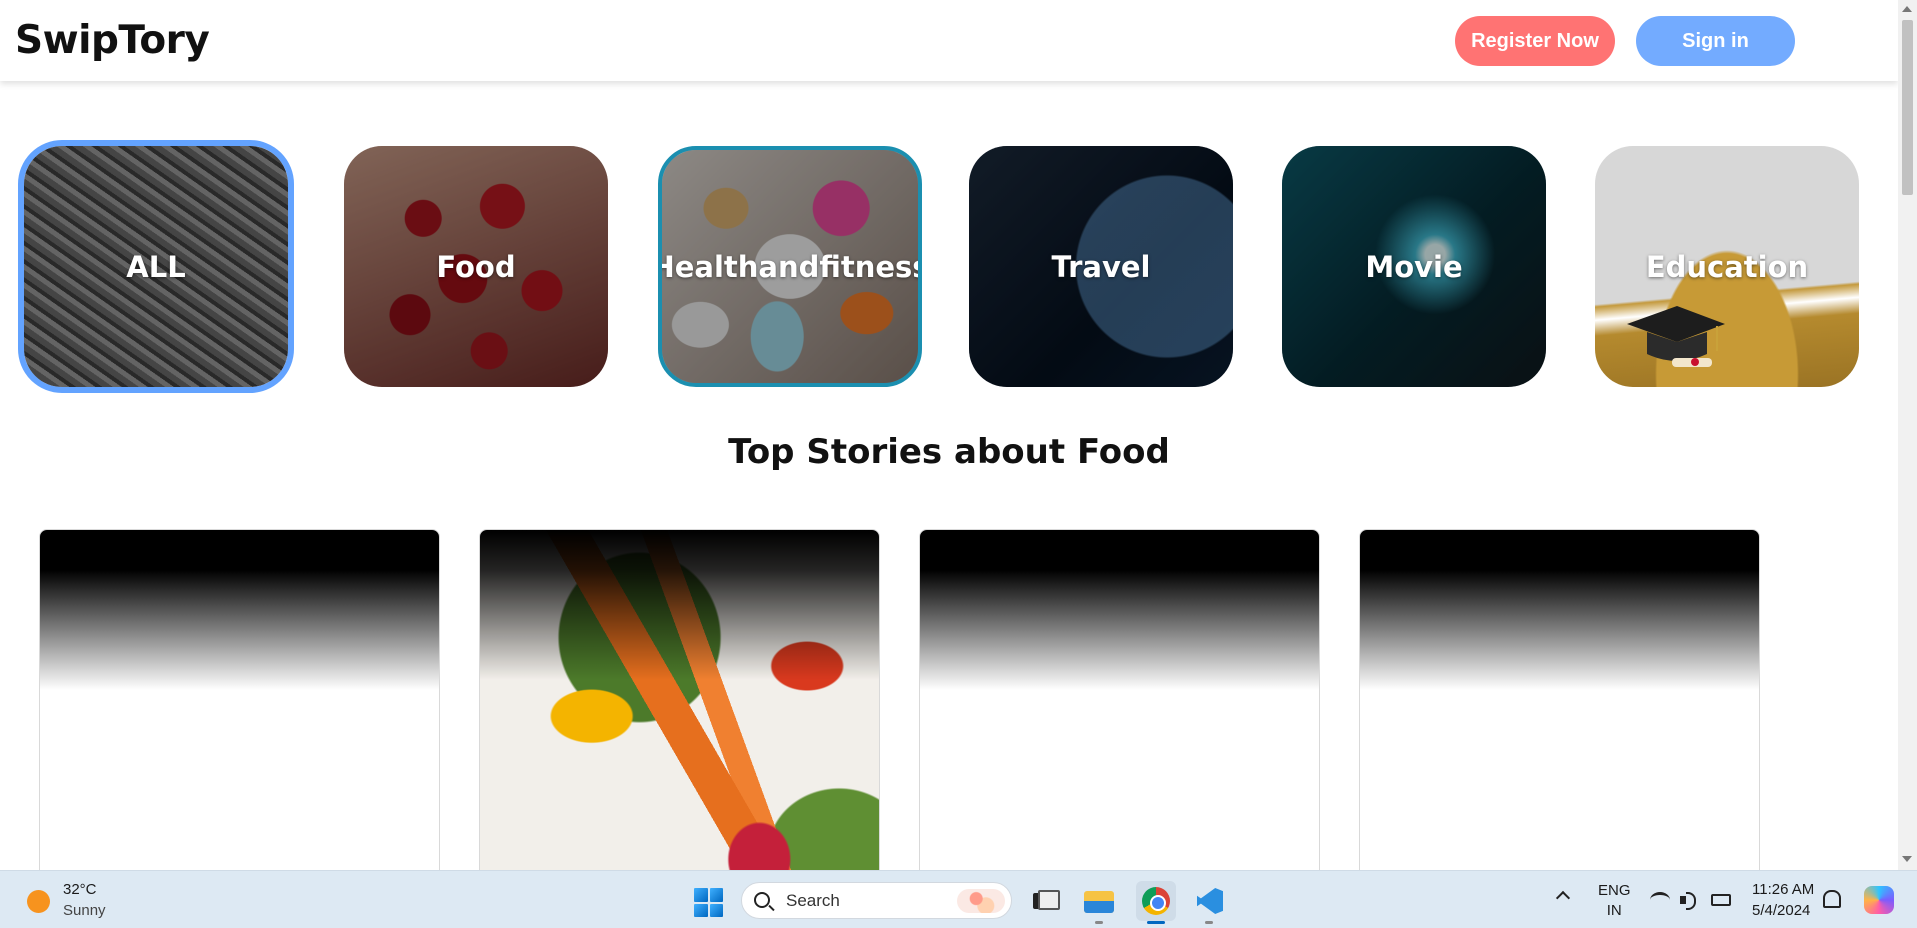  I want to click on category-education: Education, so click(1727, 266).